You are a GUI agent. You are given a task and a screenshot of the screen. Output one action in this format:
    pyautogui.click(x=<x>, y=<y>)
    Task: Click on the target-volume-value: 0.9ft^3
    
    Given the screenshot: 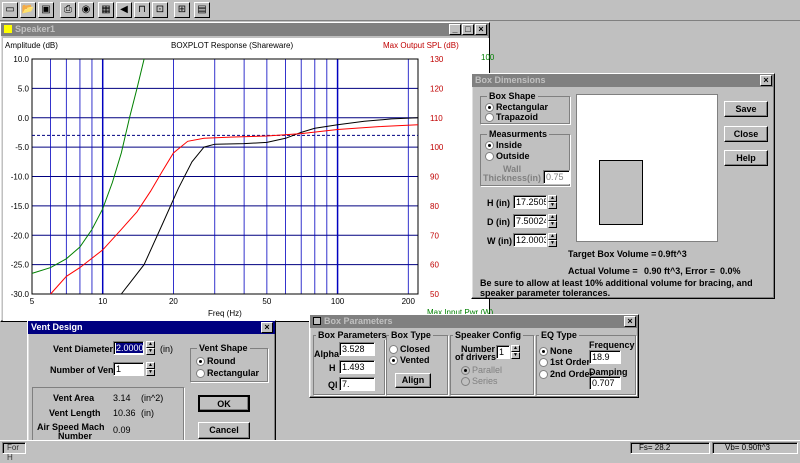 What is the action you would take?
    pyautogui.click(x=672, y=254)
    